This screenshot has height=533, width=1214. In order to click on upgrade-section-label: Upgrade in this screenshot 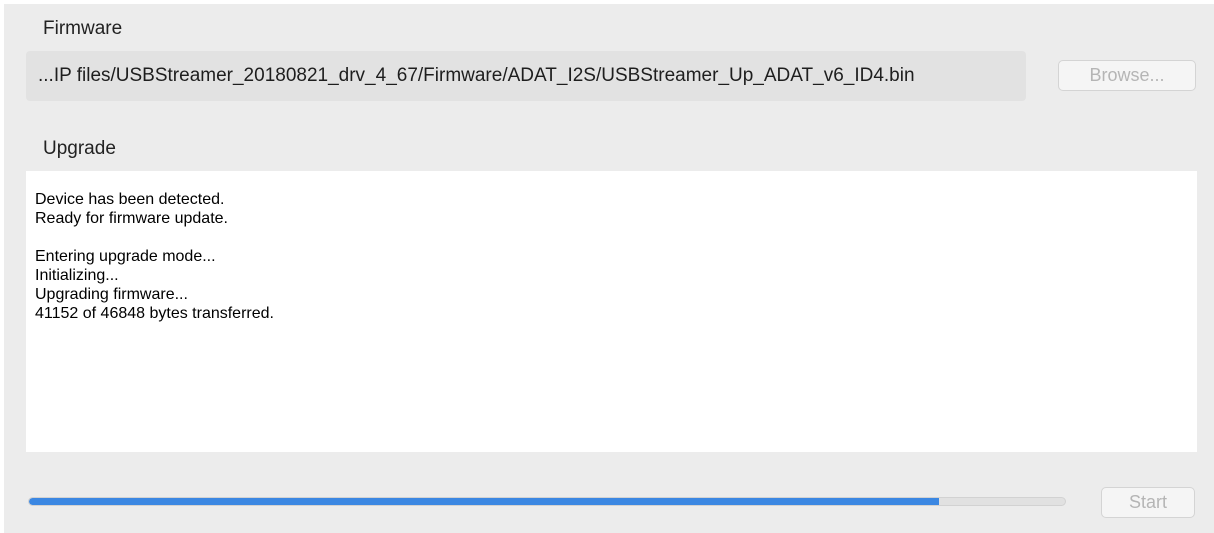, I will do `click(79, 148)`.